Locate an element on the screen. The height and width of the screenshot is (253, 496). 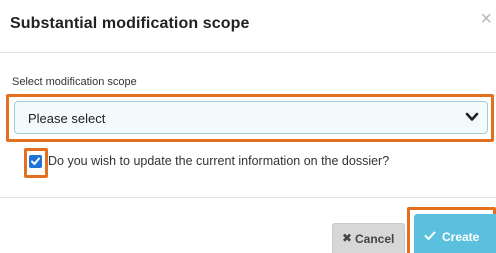
scope-select-value: Please select is located at coordinates (67, 118).